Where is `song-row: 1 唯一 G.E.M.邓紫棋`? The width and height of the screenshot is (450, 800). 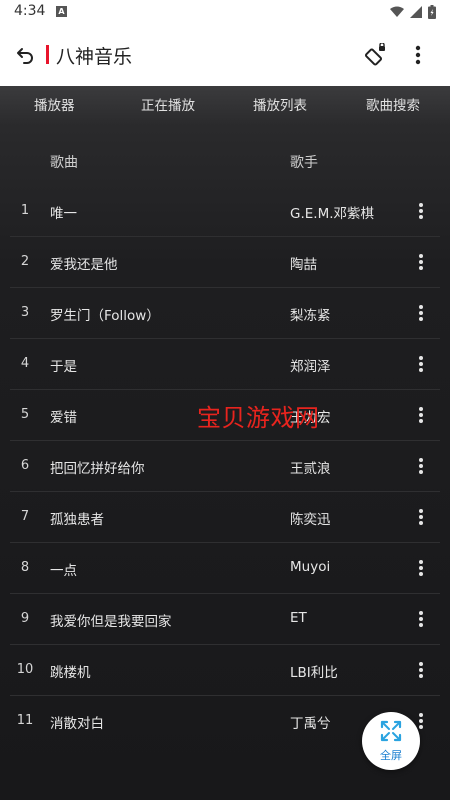
song-row: 1 唯一 G.E.M.邓紫棋 is located at coordinates (225, 211).